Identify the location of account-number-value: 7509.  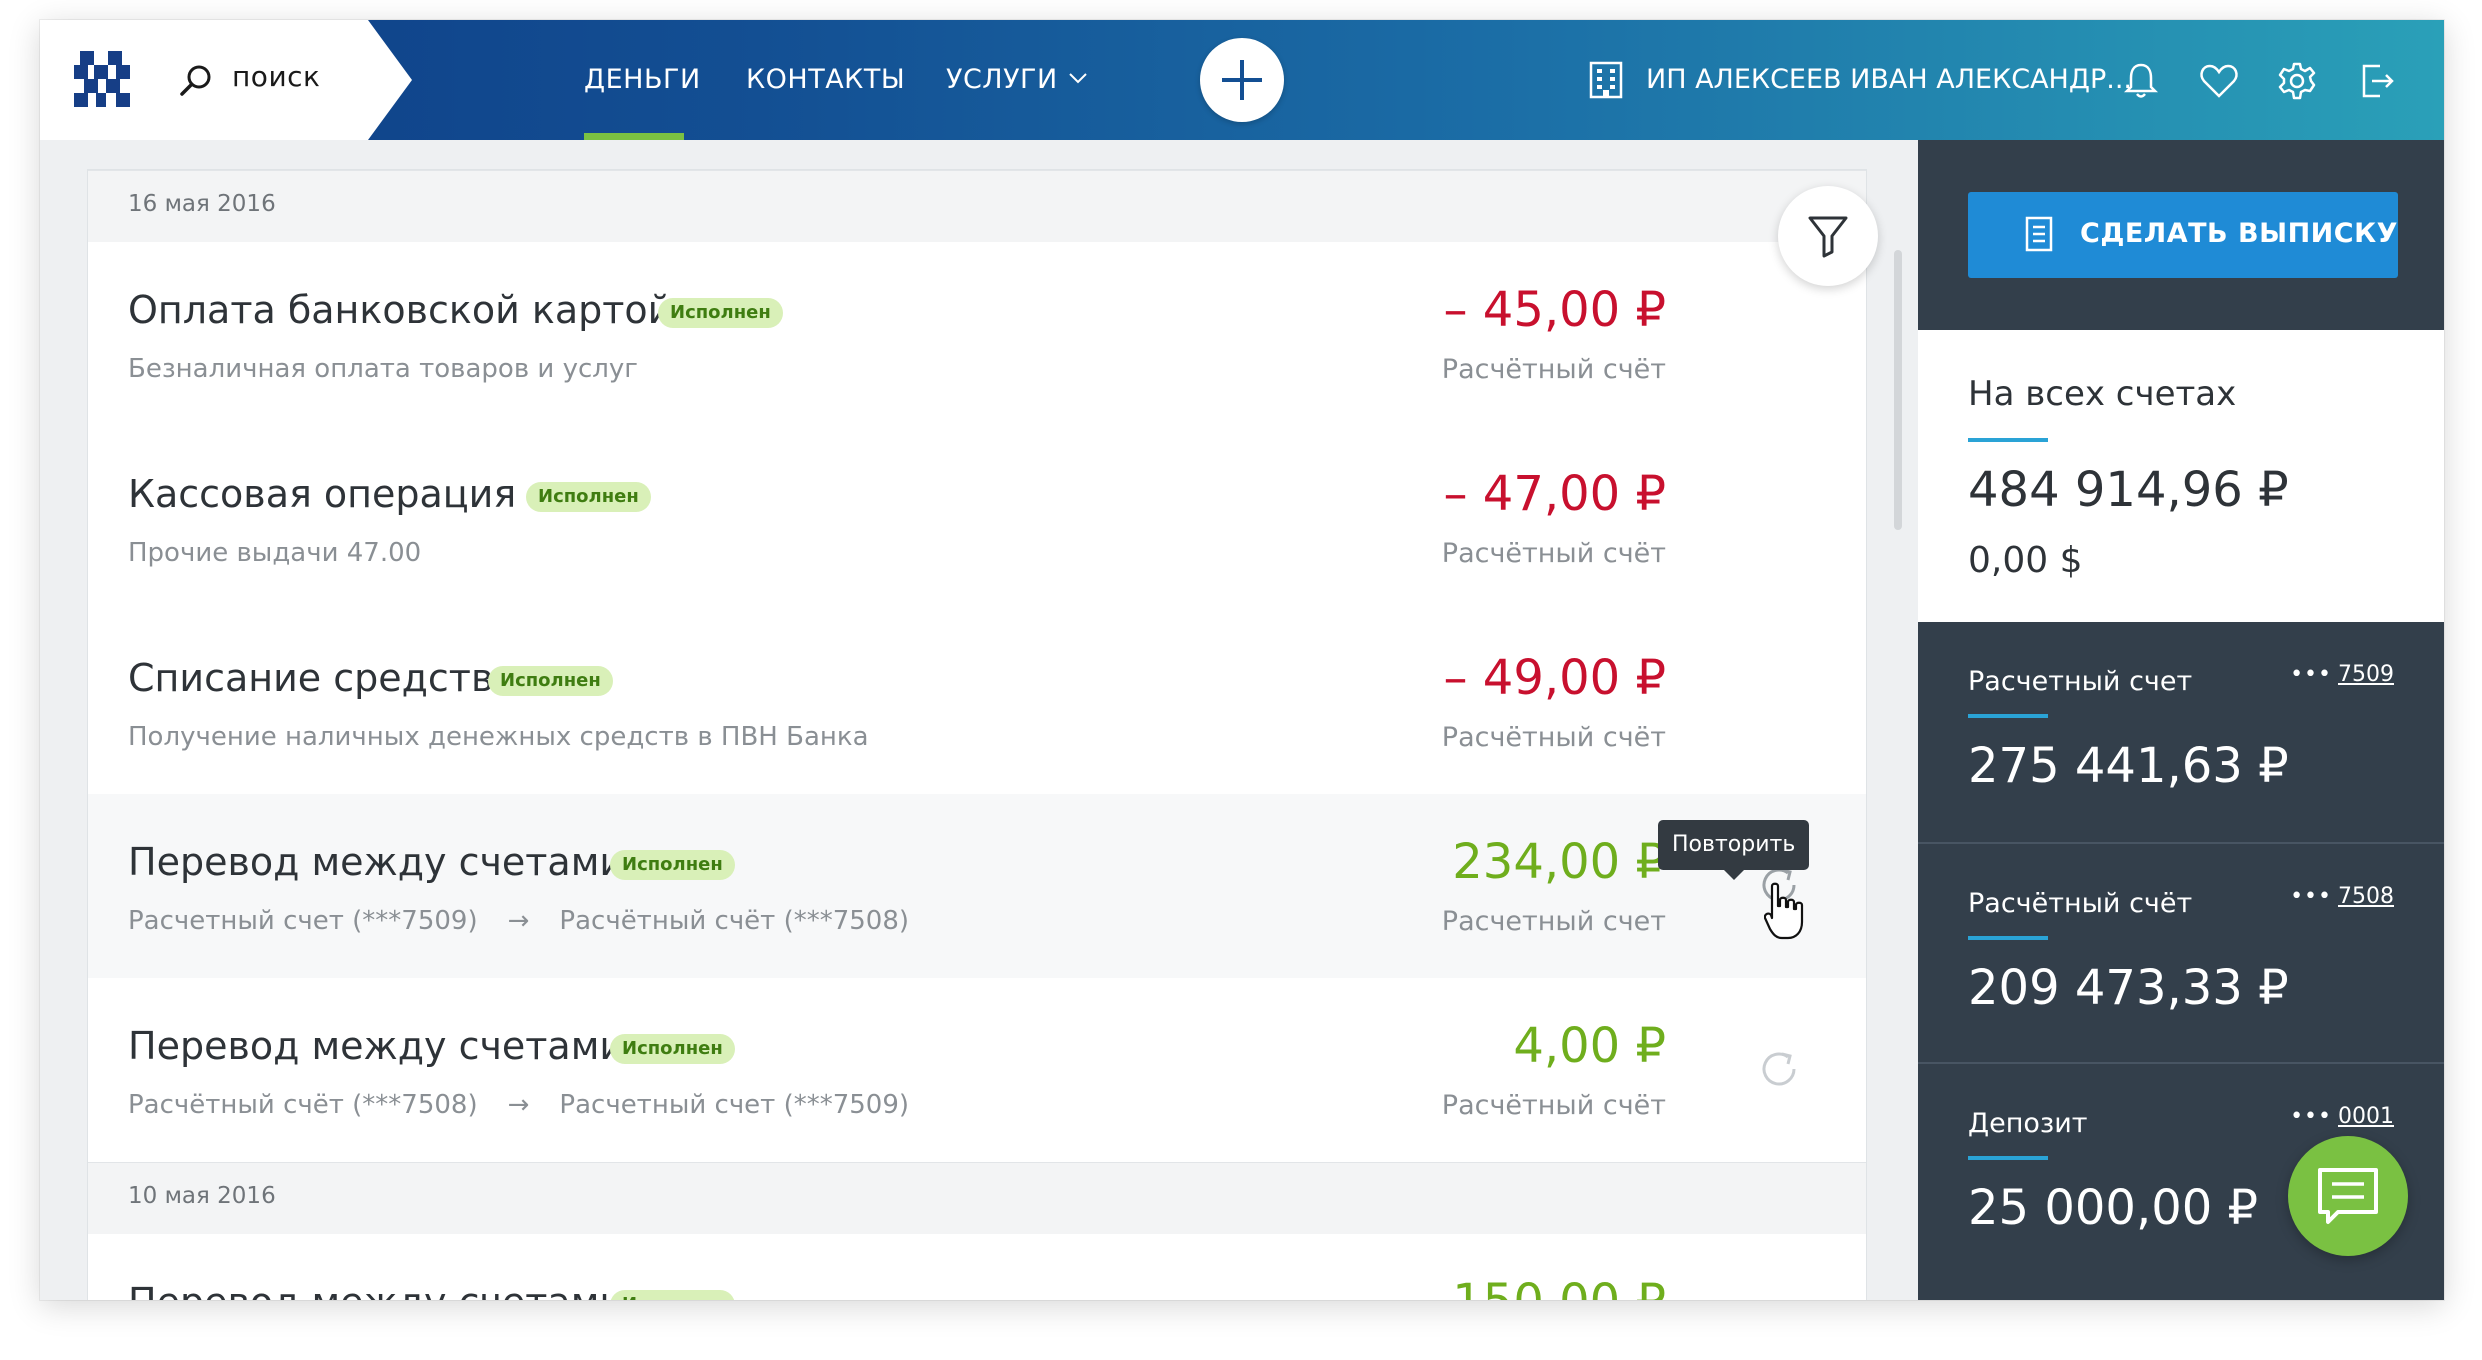
(2366, 674).